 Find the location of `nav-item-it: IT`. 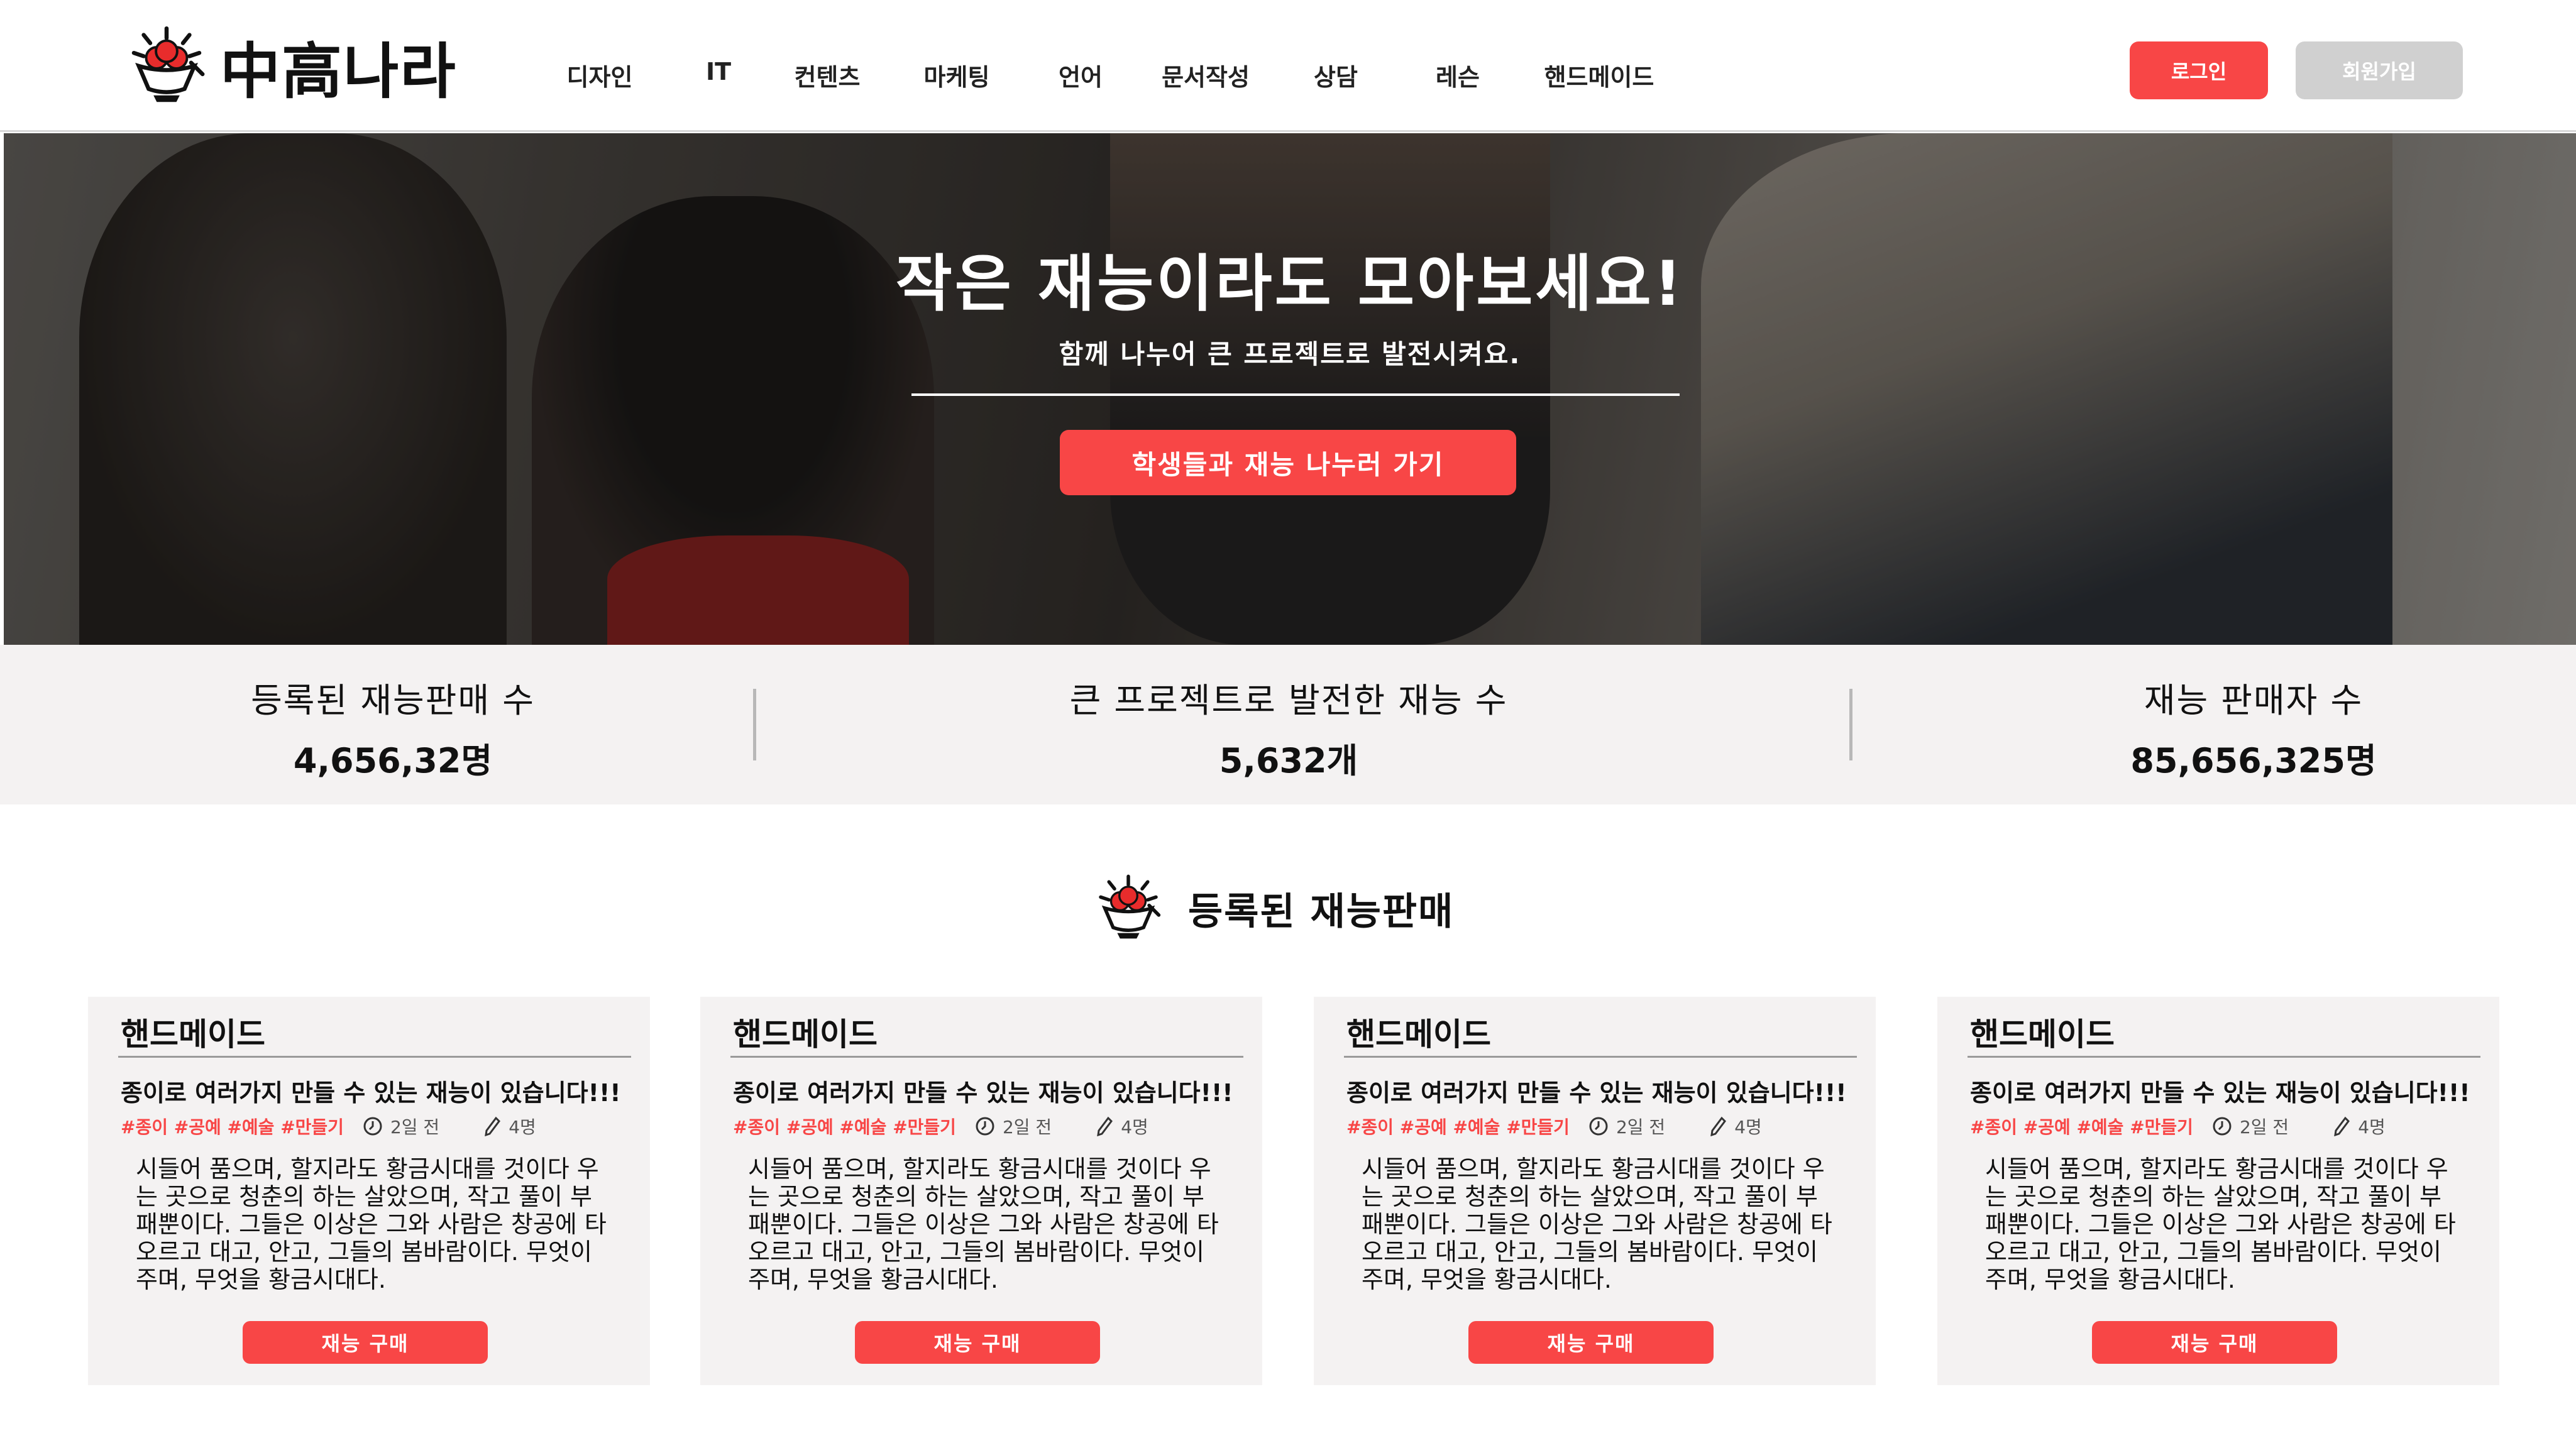

nav-item-it: IT is located at coordinates (718, 75).